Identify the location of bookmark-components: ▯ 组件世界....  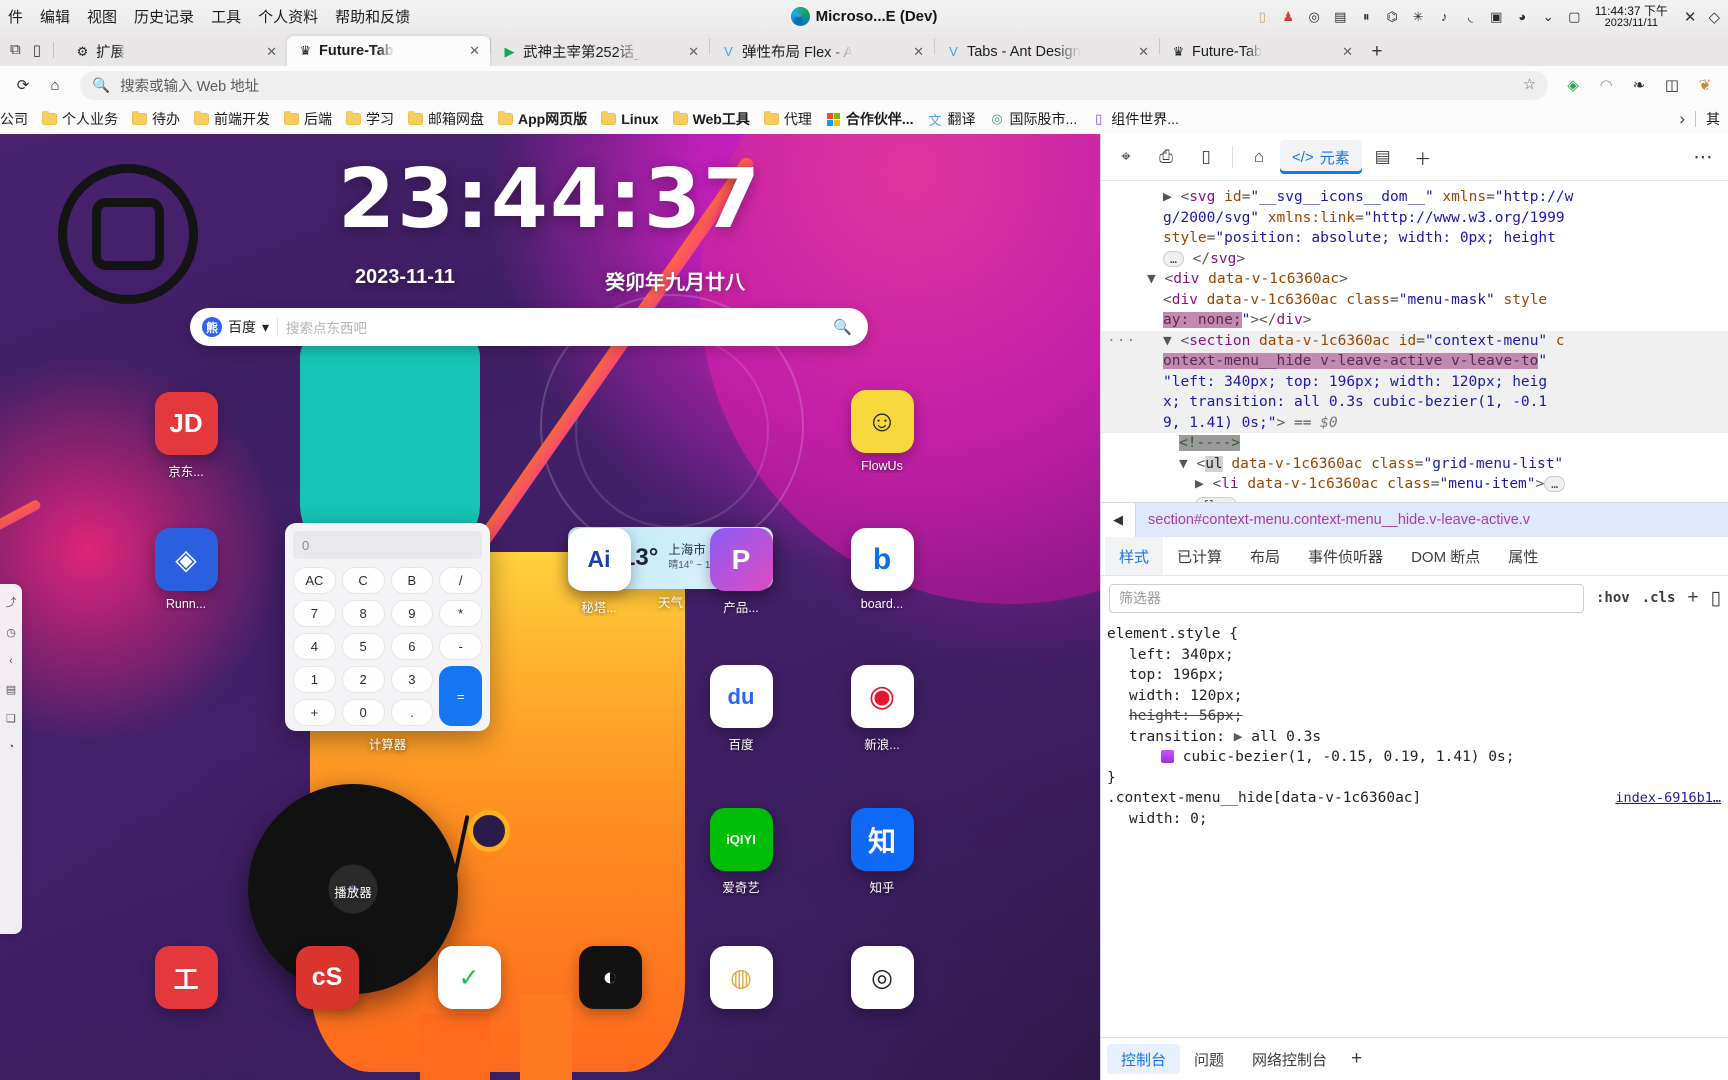
(1135, 119).